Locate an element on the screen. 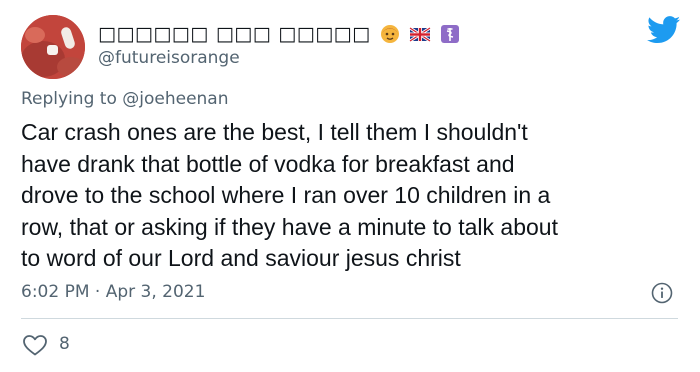 The height and width of the screenshot is (372, 700). avatar-photo is located at coordinates (53, 47).